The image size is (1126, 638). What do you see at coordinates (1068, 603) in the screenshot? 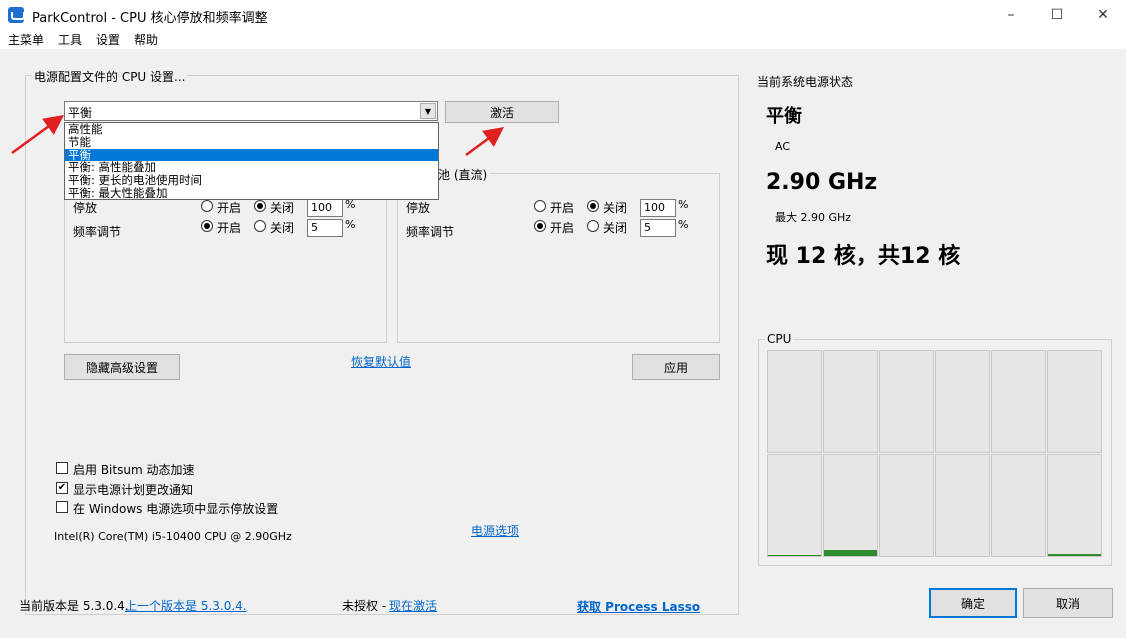
I see `cancel-button: 取消` at bounding box center [1068, 603].